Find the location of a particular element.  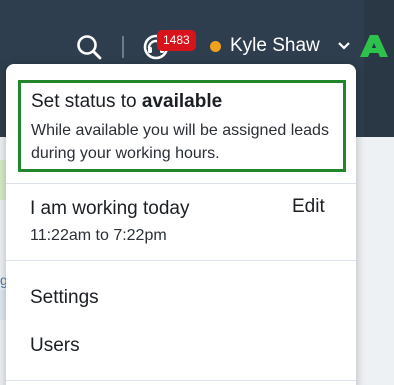

search-icon is located at coordinates (89, 47).